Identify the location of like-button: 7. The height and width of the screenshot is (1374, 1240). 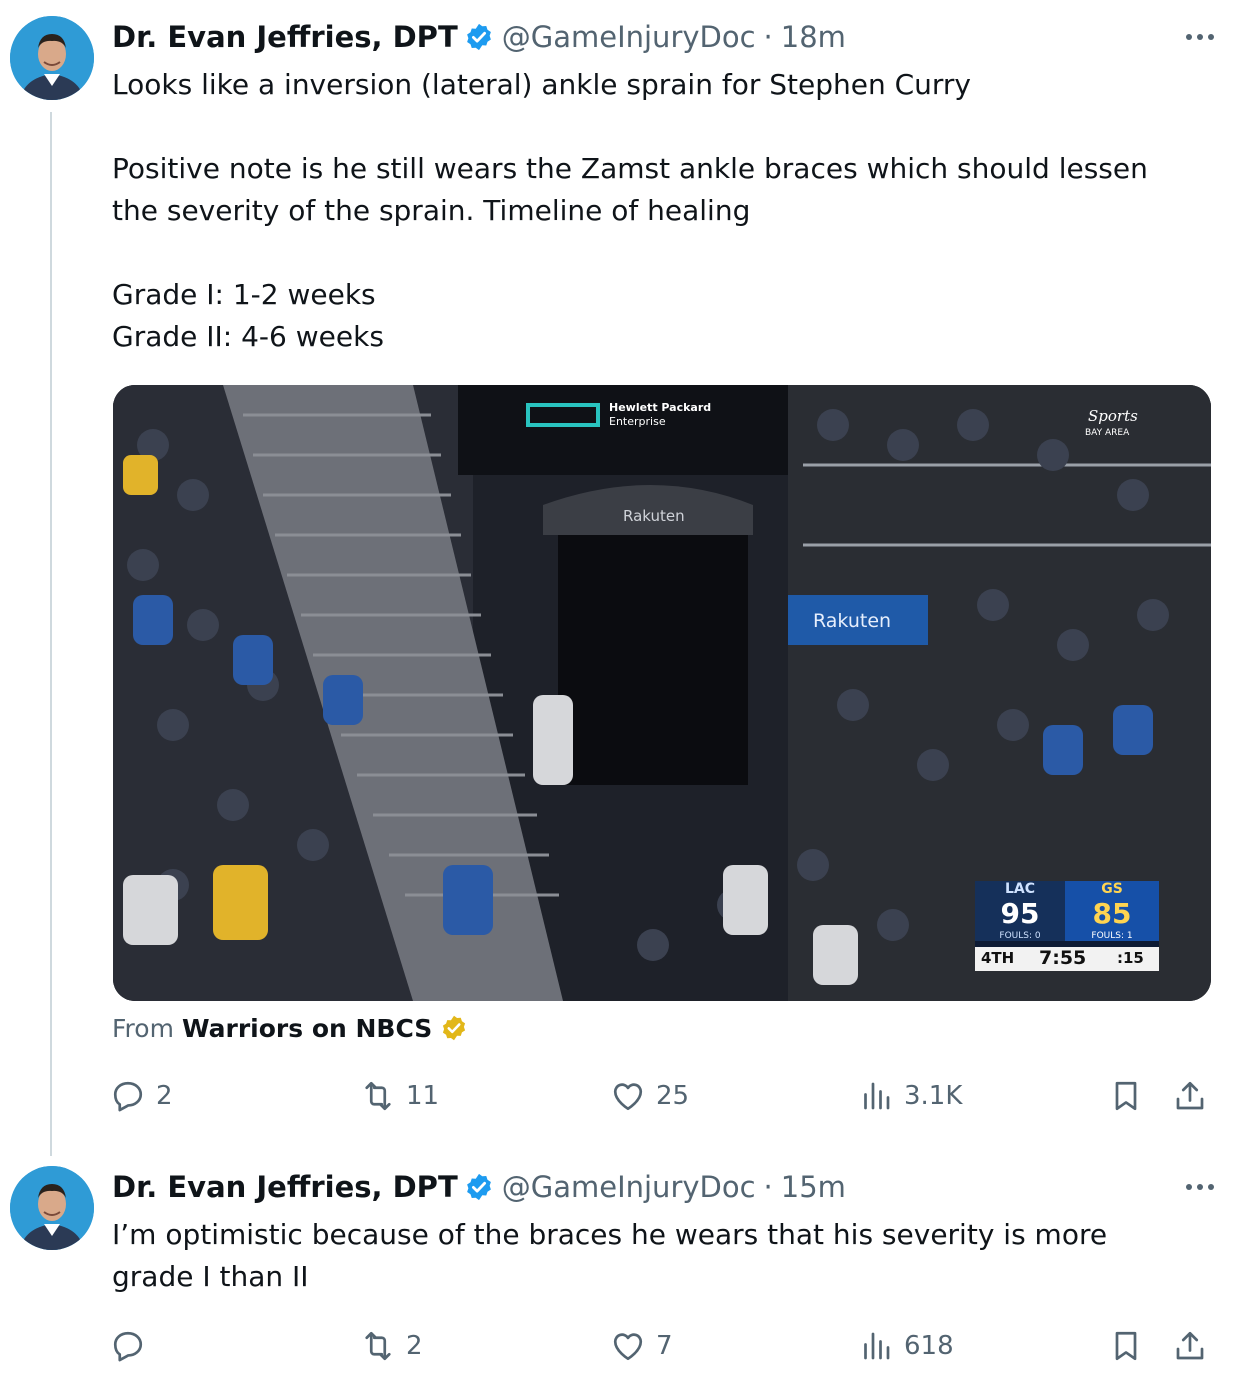
(641, 1346).